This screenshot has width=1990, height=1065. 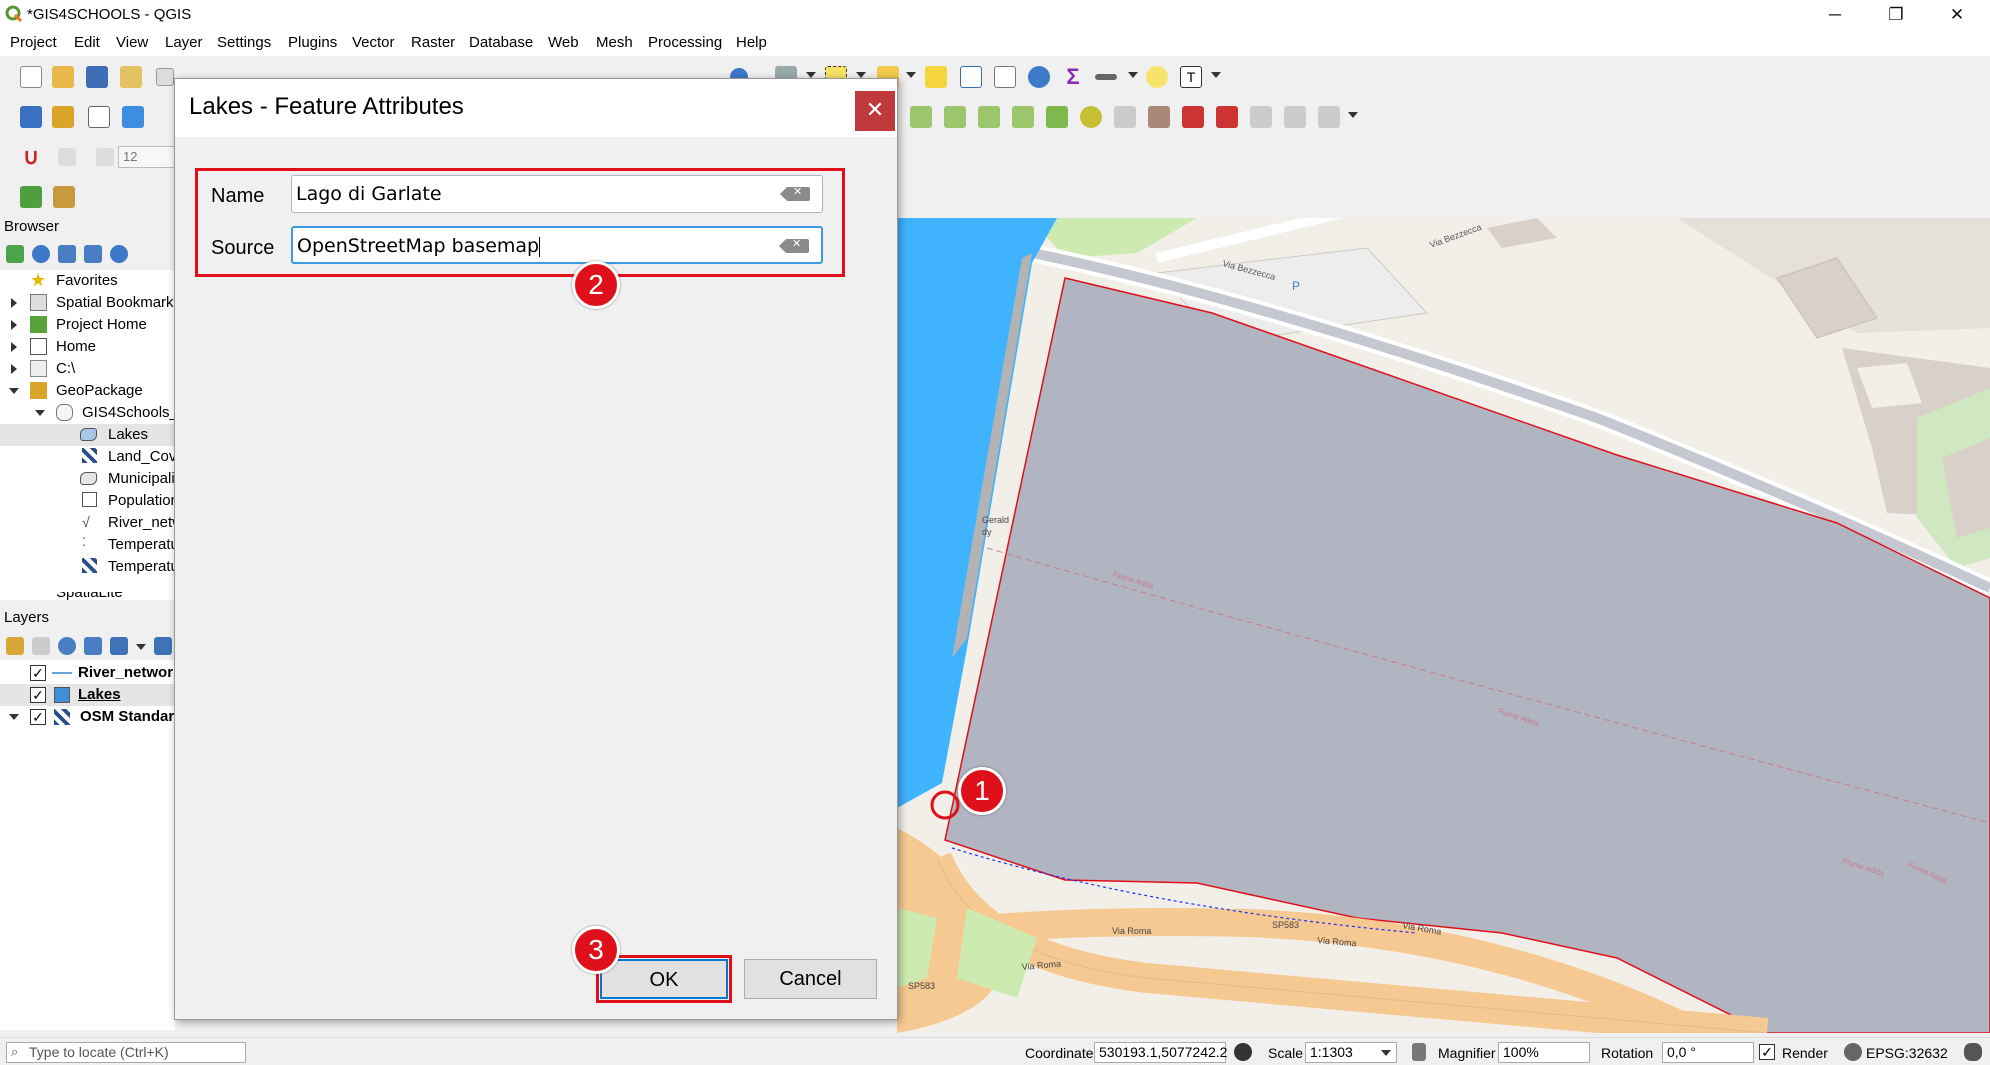 I want to click on split-icon, so click(x=989, y=117).